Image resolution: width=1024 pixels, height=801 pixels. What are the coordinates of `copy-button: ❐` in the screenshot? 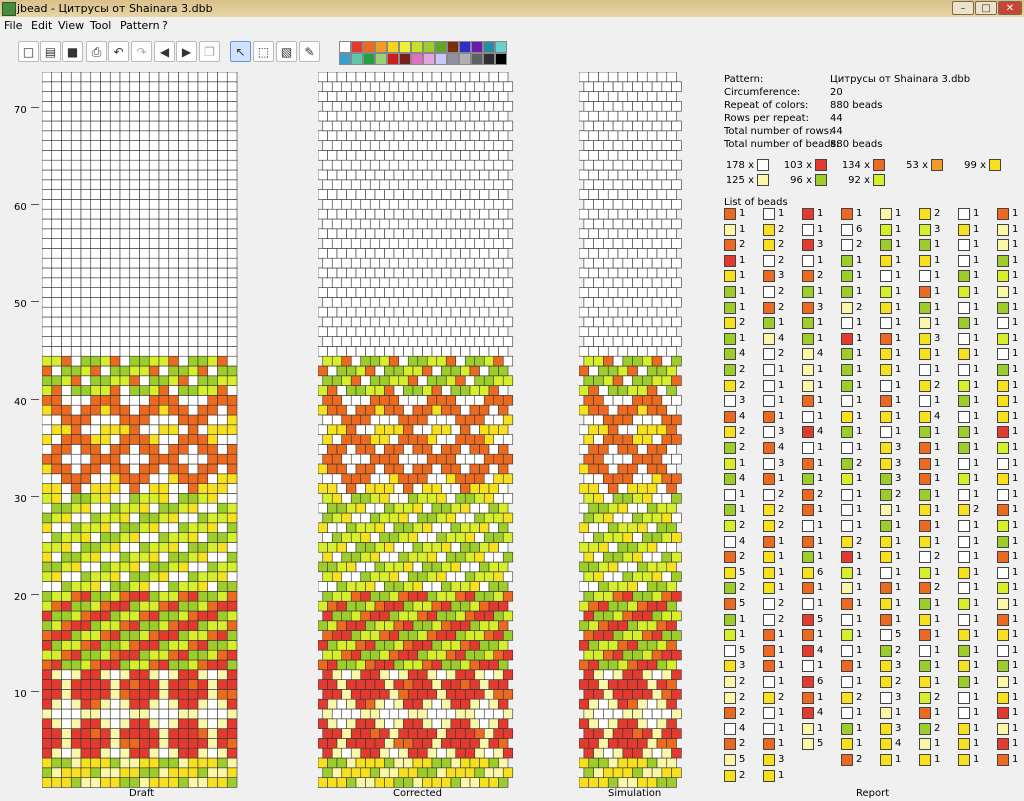 It's located at (209, 51).